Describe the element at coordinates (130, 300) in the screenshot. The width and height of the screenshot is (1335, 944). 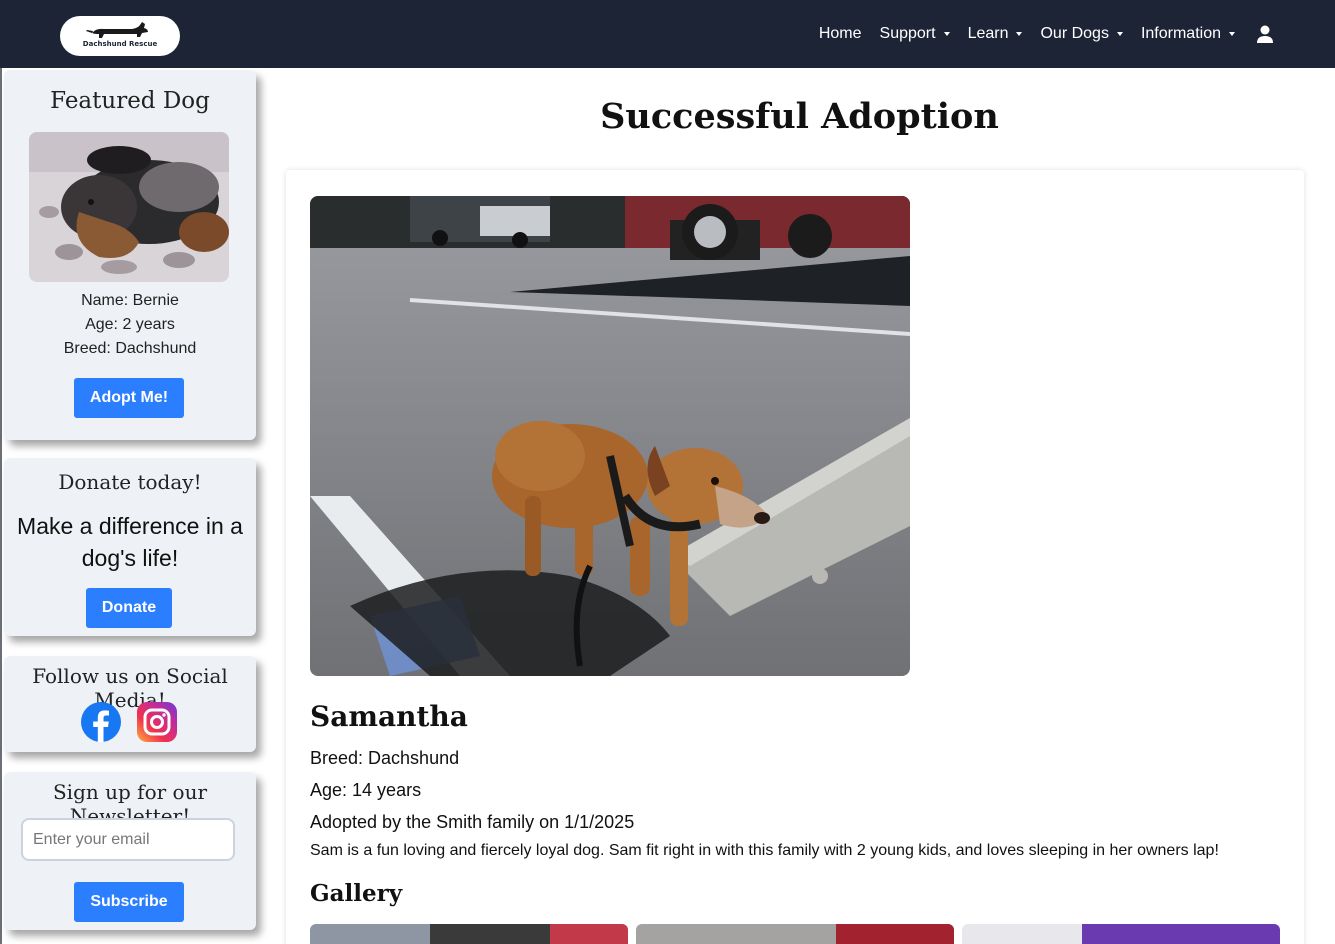
I see `featured-dog-name: Name: Bernie` at that location.